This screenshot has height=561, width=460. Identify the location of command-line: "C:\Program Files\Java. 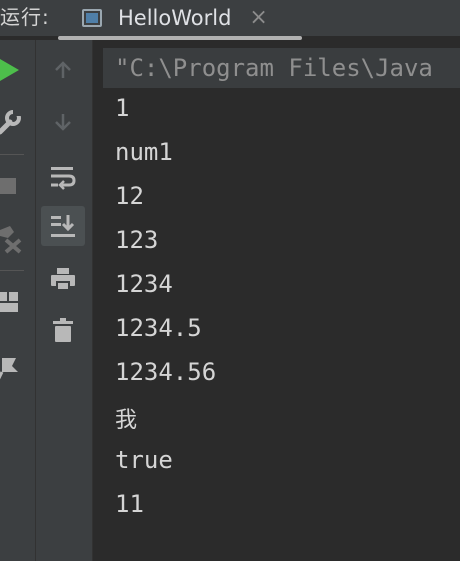
(281, 68).